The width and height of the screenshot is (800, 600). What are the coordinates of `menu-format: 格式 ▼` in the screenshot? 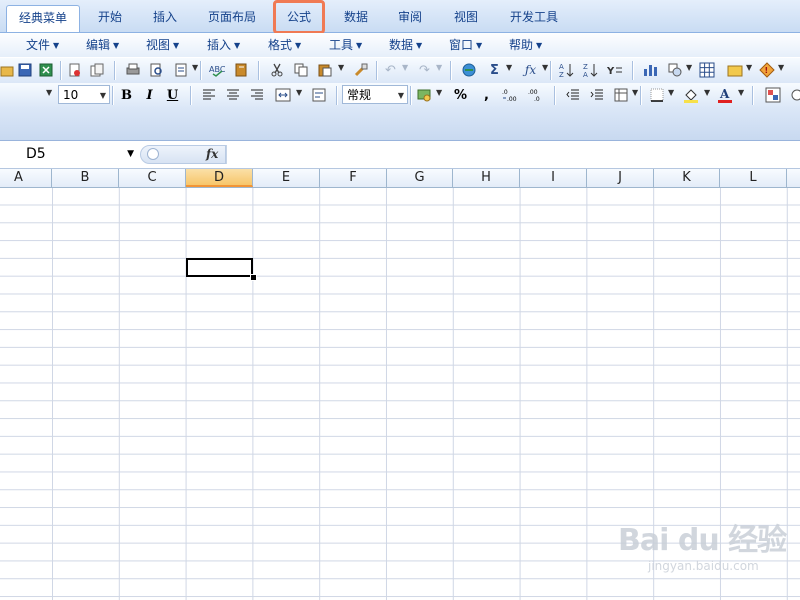 It's located at (284, 45).